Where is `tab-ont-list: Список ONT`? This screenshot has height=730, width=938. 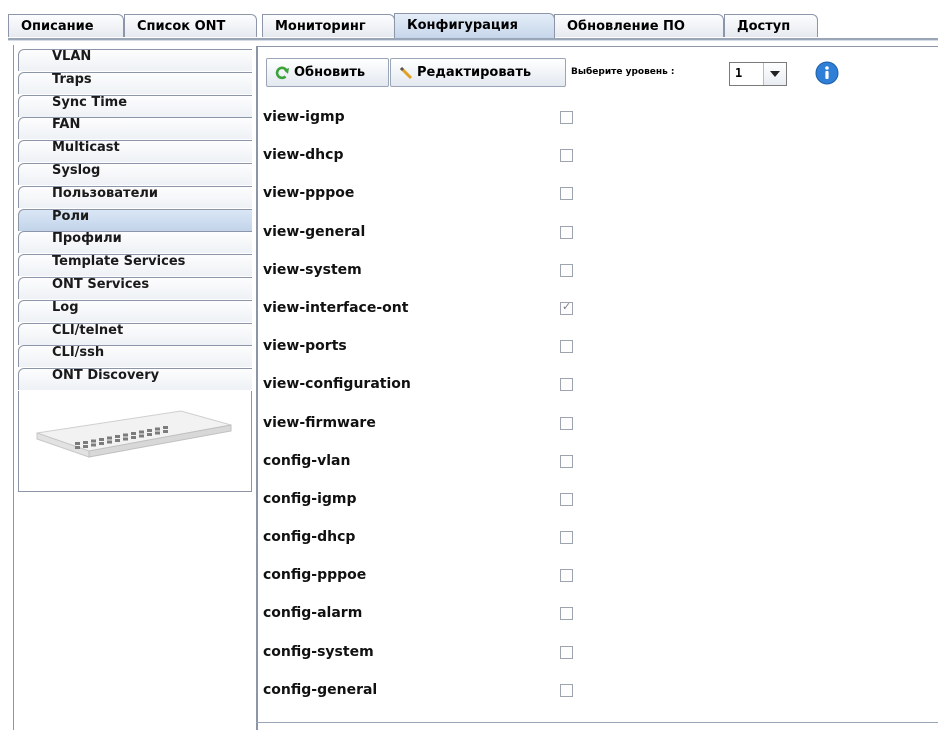 tab-ont-list: Список ONT is located at coordinates (190, 25).